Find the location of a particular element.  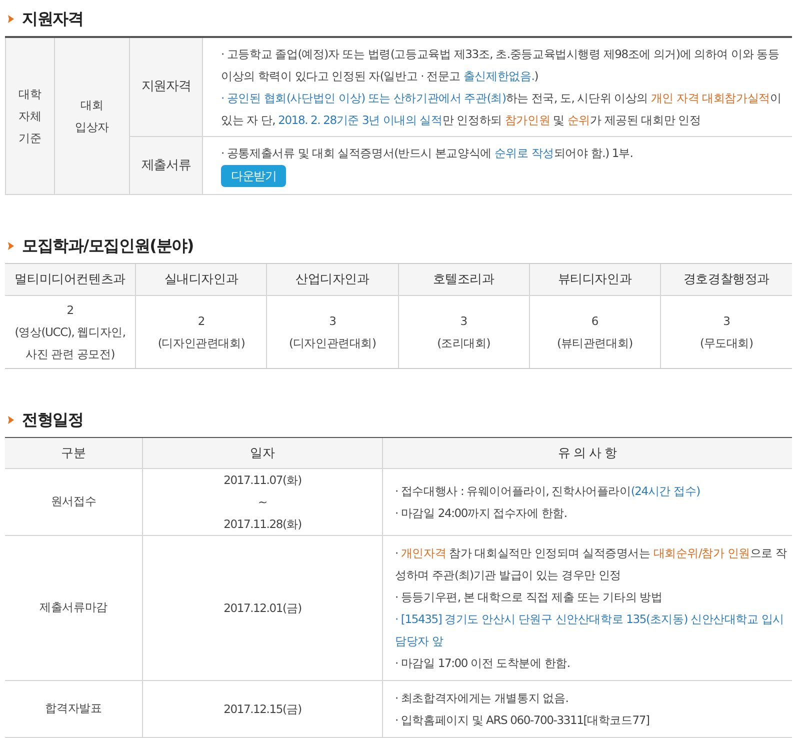

section-title: 지원자격 is located at coordinates (53, 19).